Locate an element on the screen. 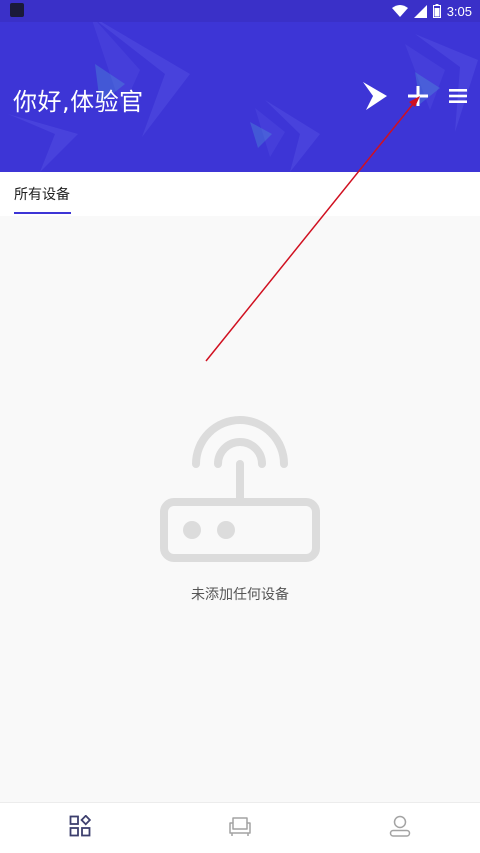 Image resolution: width=480 pixels, height=853 pixels. tab-all-devices: 所有设备 is located at coordinates (42, 194).